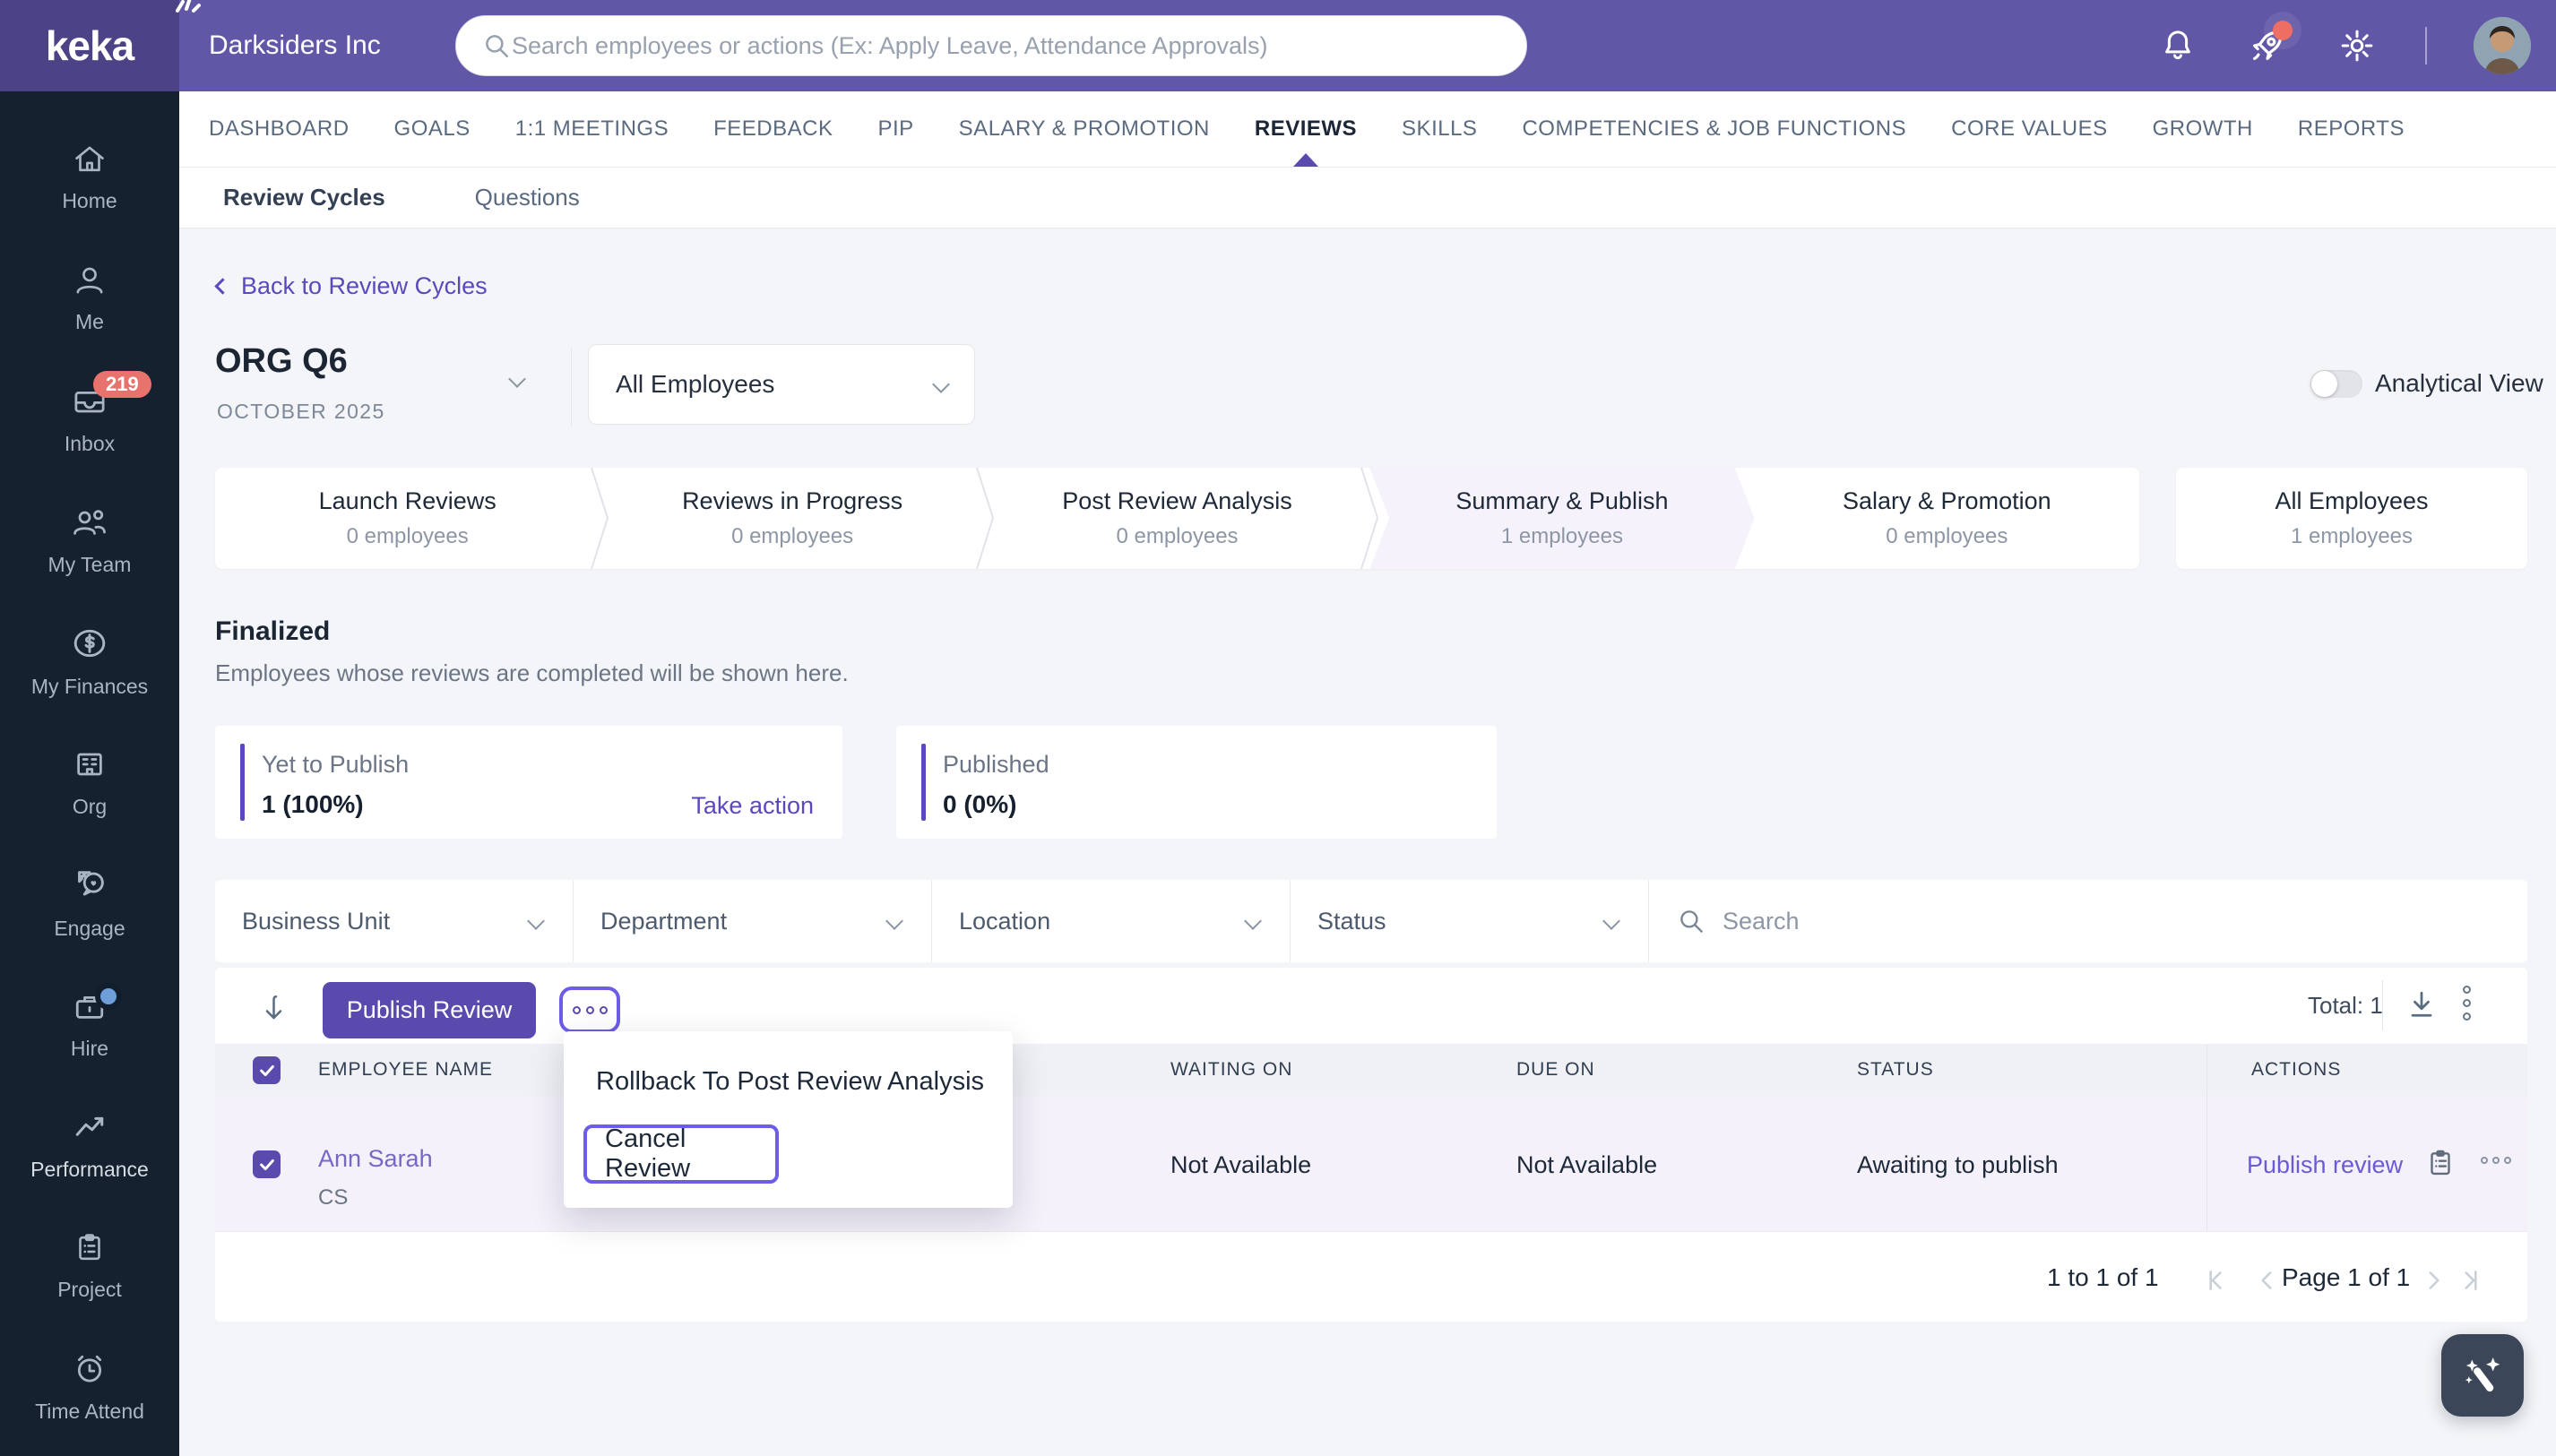 The image size is (2556, 1456). What do you see at coordinates (1958, 1164) in the screenshot?
I see `status-value: Awaiting to publish` at bounding box center [1958, 1164].